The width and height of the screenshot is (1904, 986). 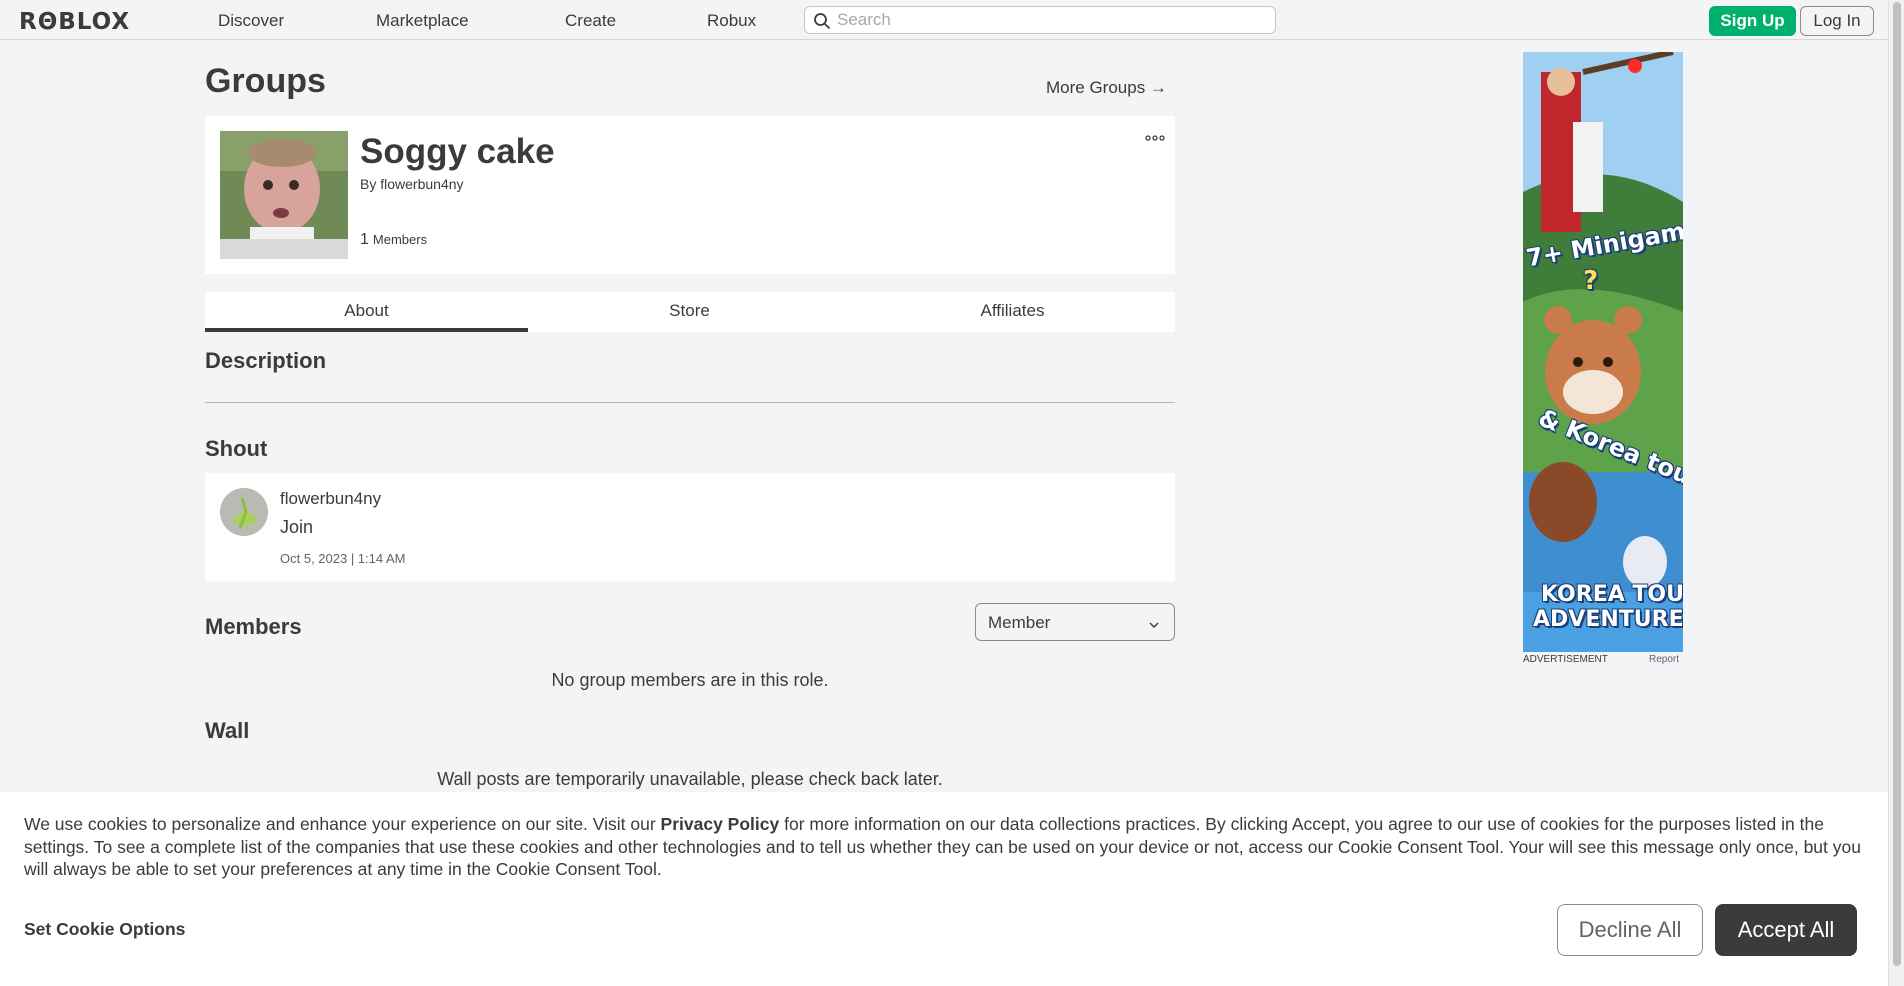 What do you see at coordinates (343, 558) in the screenshot?
I see `shout-timestamp: Oct 5, 2023 | 1:14 AM` at bounding box center [343, 558].